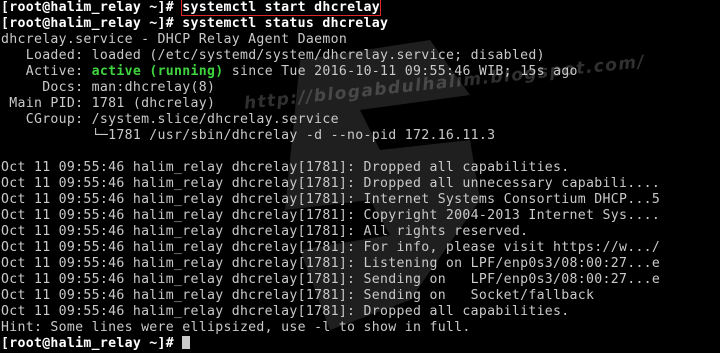 This screenshot has width=720, height=353. I want to click on active-state: active (running), so click(157, 71).